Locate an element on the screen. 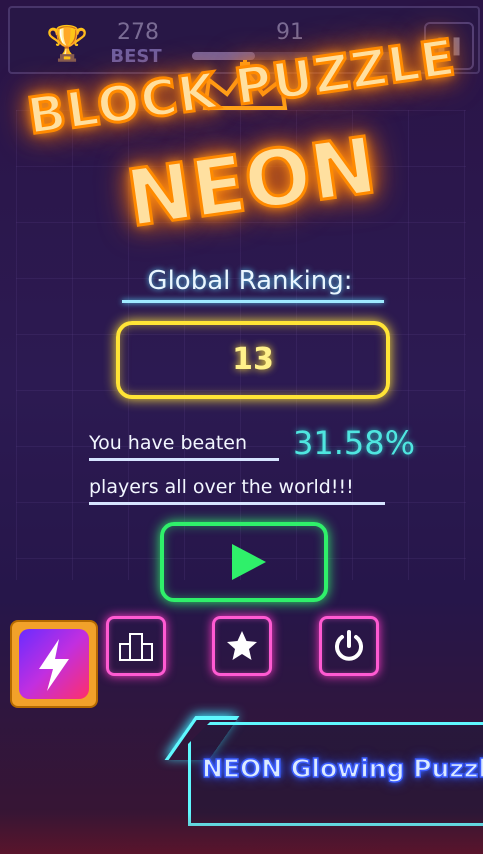  players-underline is located at coordinates (237, 503).